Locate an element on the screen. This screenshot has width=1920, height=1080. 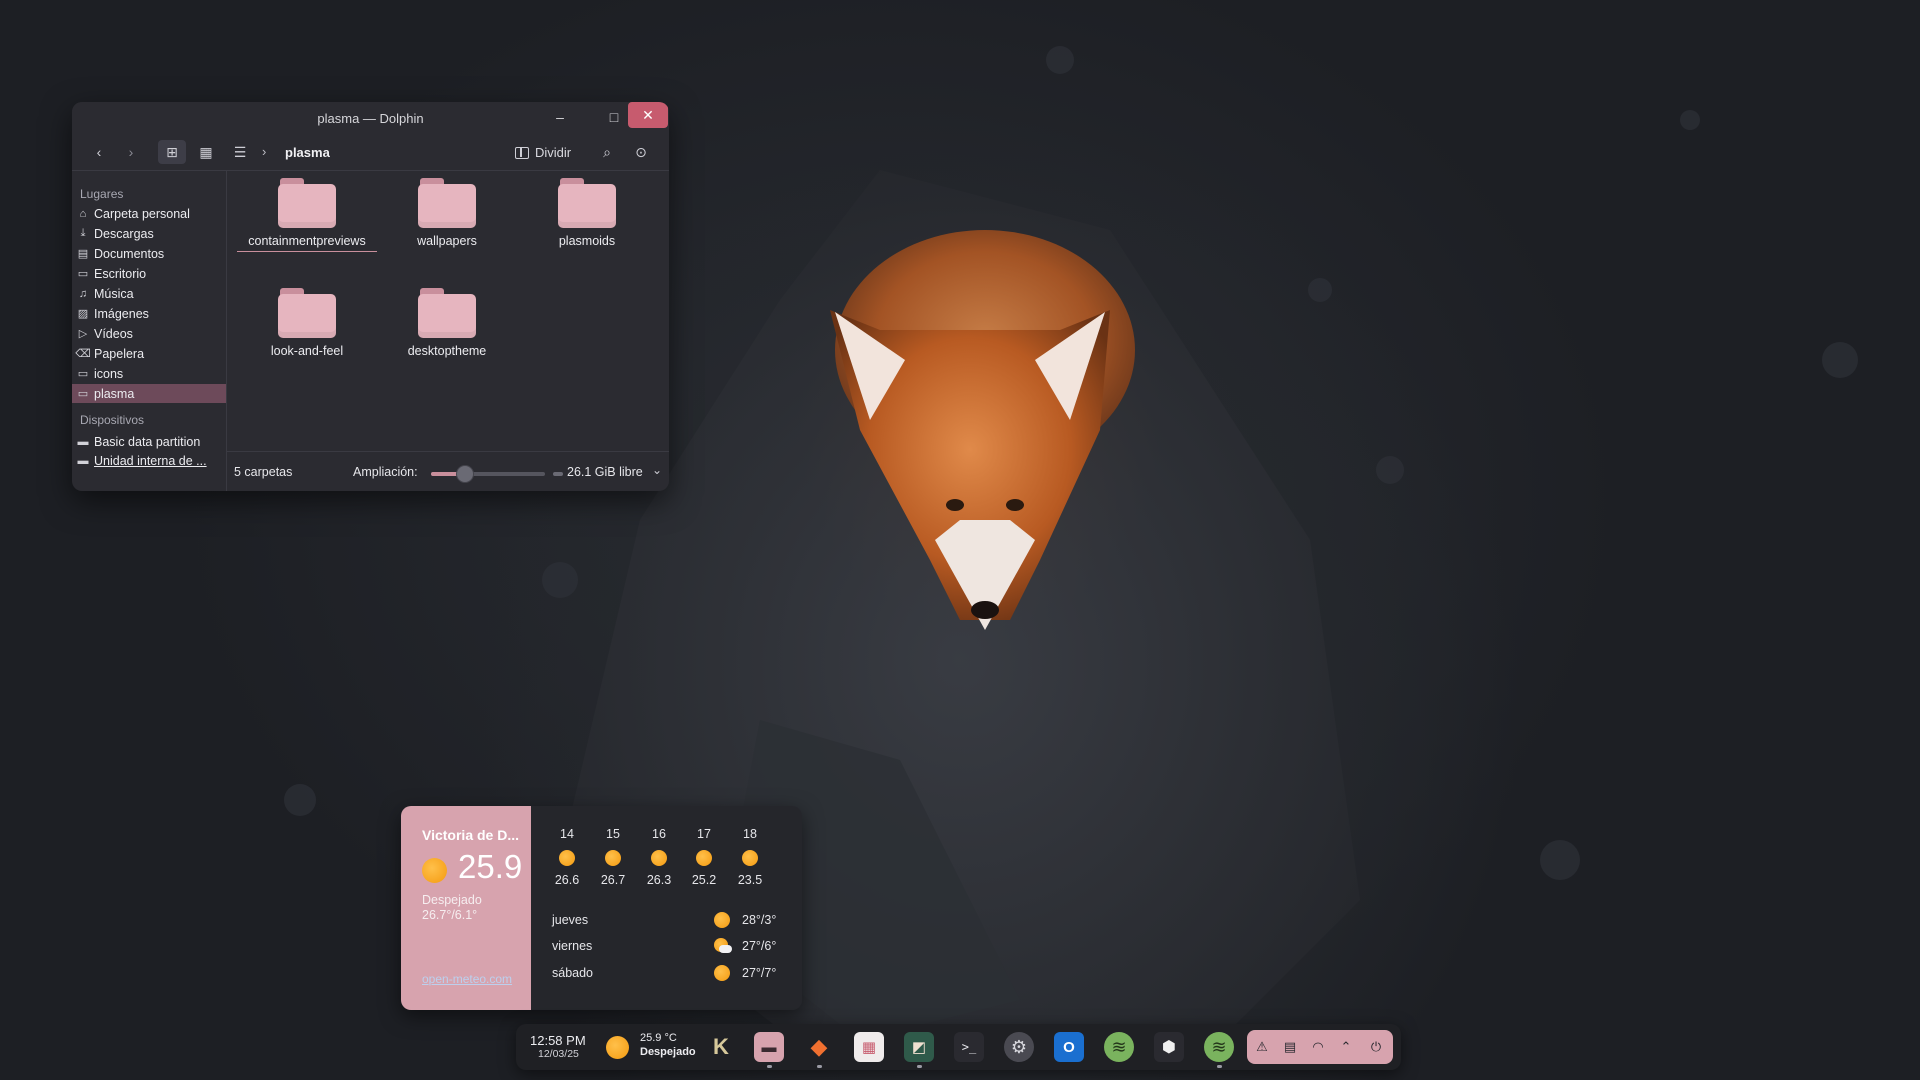
outlook-icon: O is located at coordinates (1069, 1047).